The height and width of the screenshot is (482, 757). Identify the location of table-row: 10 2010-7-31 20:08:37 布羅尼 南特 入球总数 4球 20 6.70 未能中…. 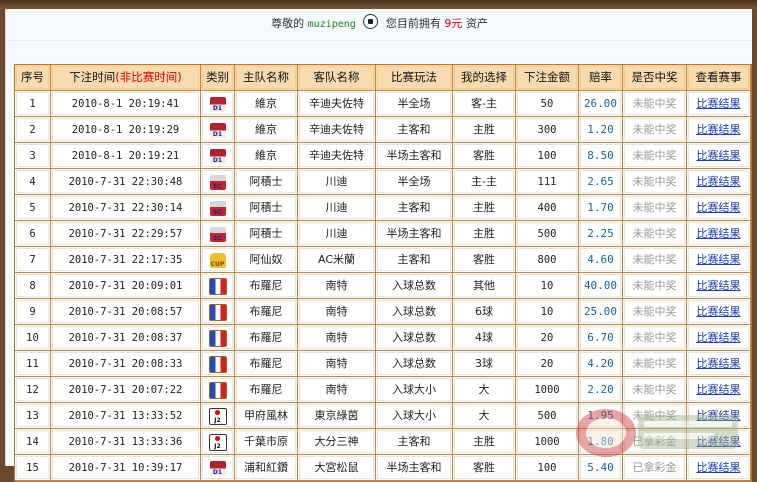
(383, 338).